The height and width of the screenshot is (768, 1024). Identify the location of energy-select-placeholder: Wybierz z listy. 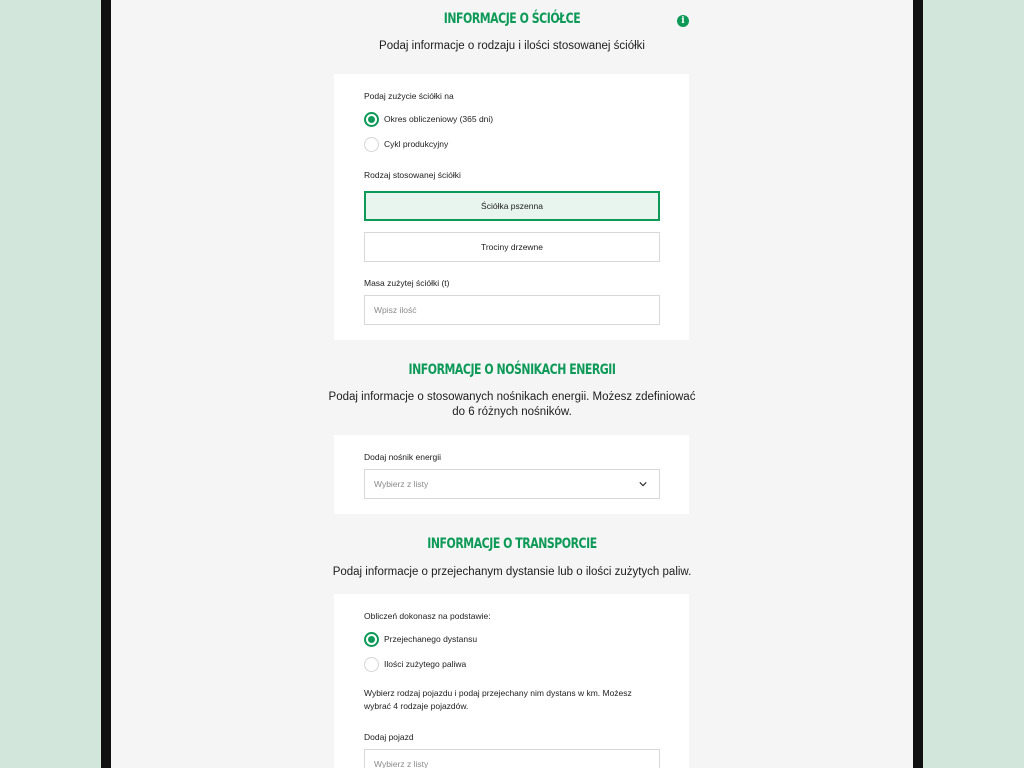
(401, 484).